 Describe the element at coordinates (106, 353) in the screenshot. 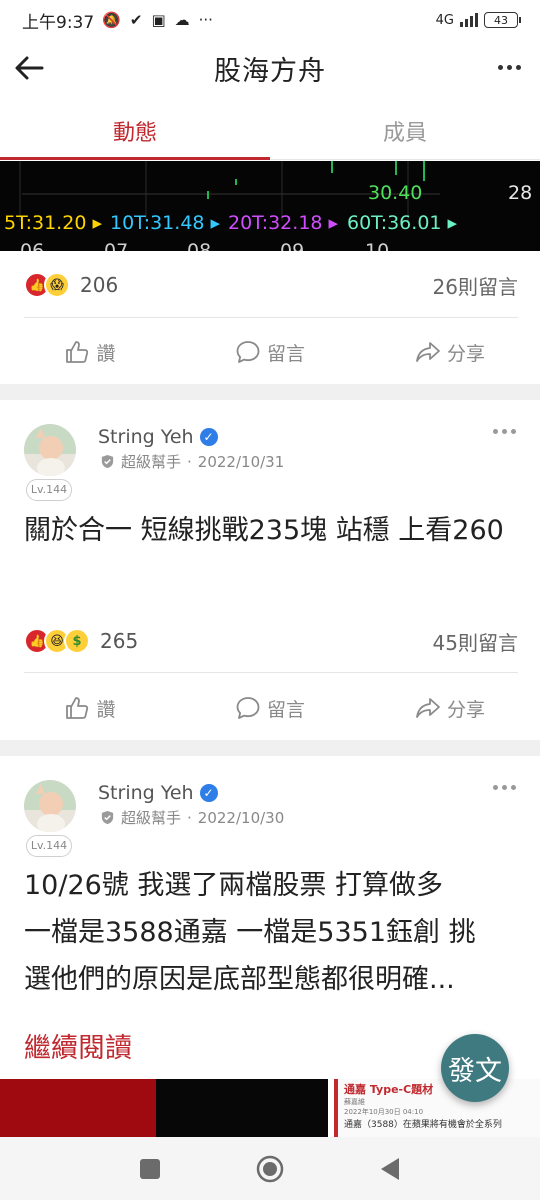

I see `like-label: 讚` at that location.